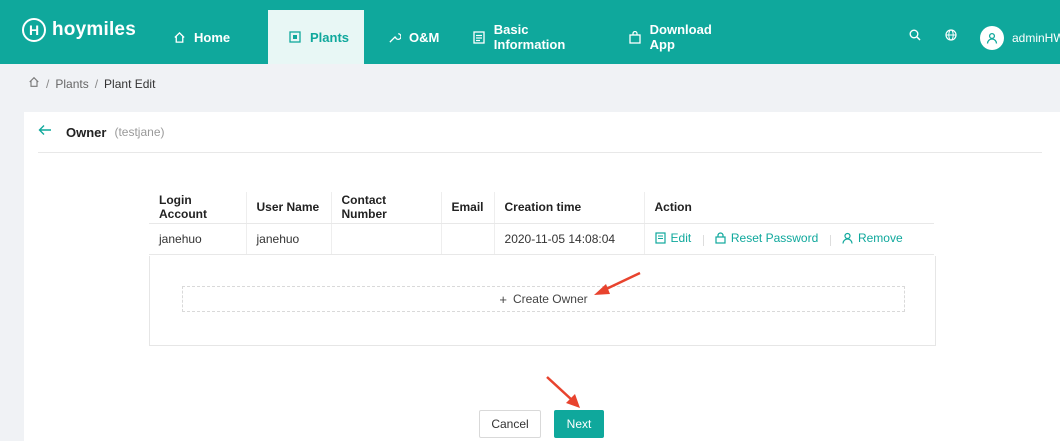 This screenshot has width=1060, height=441. I want to click on user-name: adminHW, so click(1036, 38).